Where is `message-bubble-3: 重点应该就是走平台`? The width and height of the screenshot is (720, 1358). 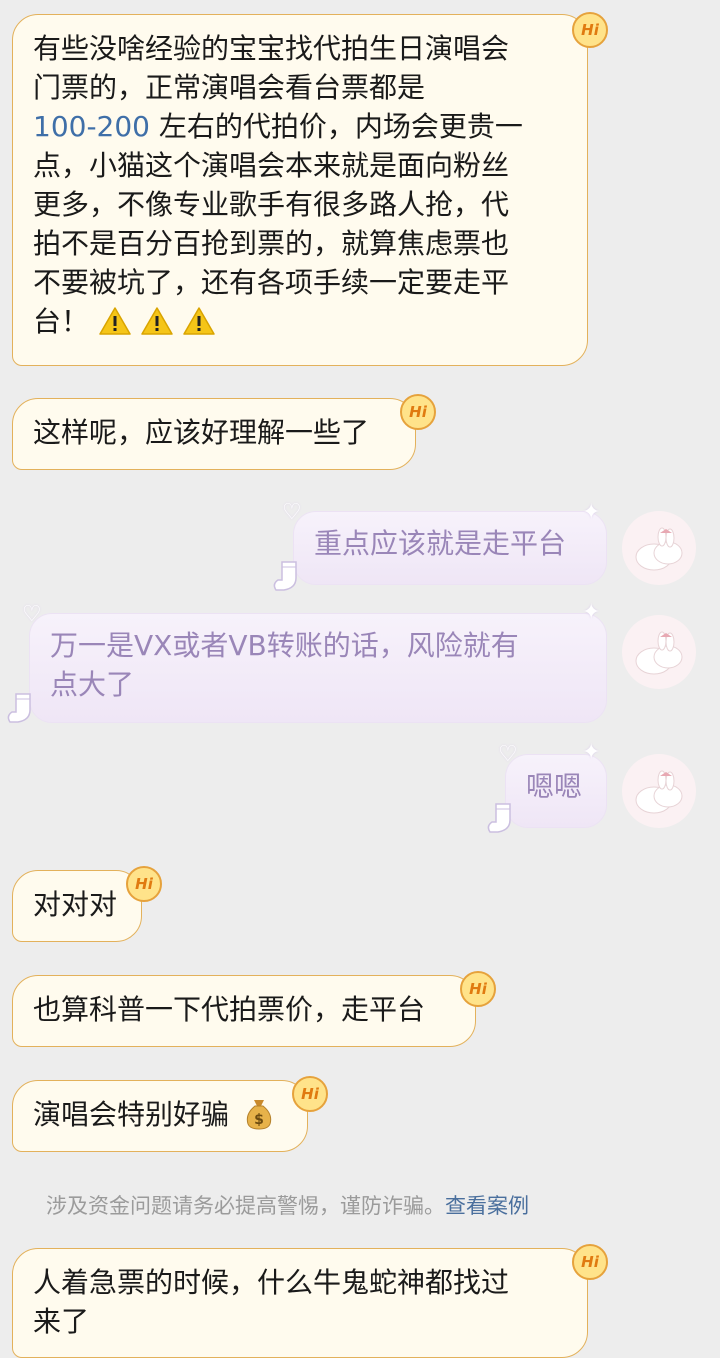
message-bubble-3: 重点应该就是走平台 is located at coordinates (450, 548).